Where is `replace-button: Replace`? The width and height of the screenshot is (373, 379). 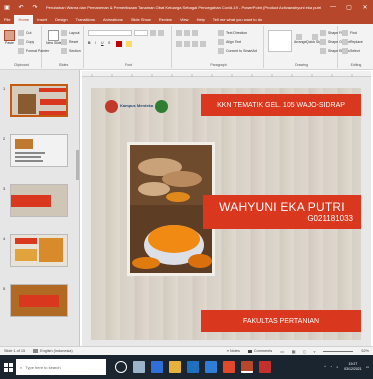
replace-button: Replace is located at coordinates (352, 42).